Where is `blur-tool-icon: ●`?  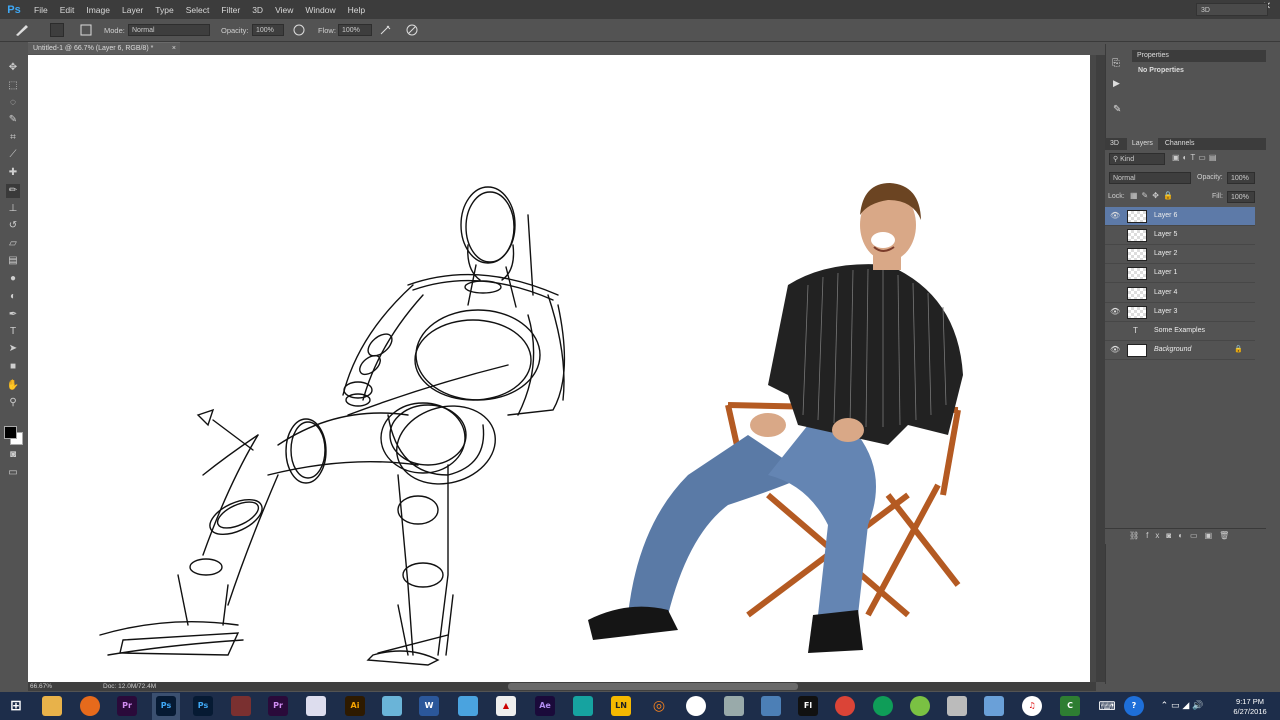 blur-tool-icon: ● is located at coordinates (13, 279).